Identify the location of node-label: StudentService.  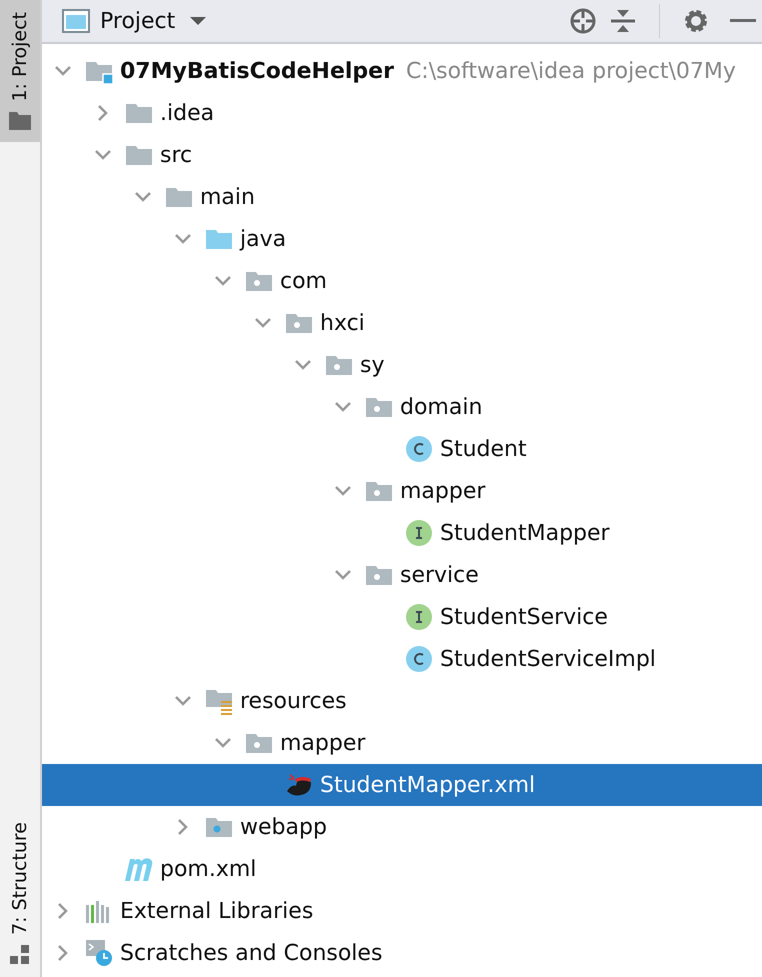
(524, 617).